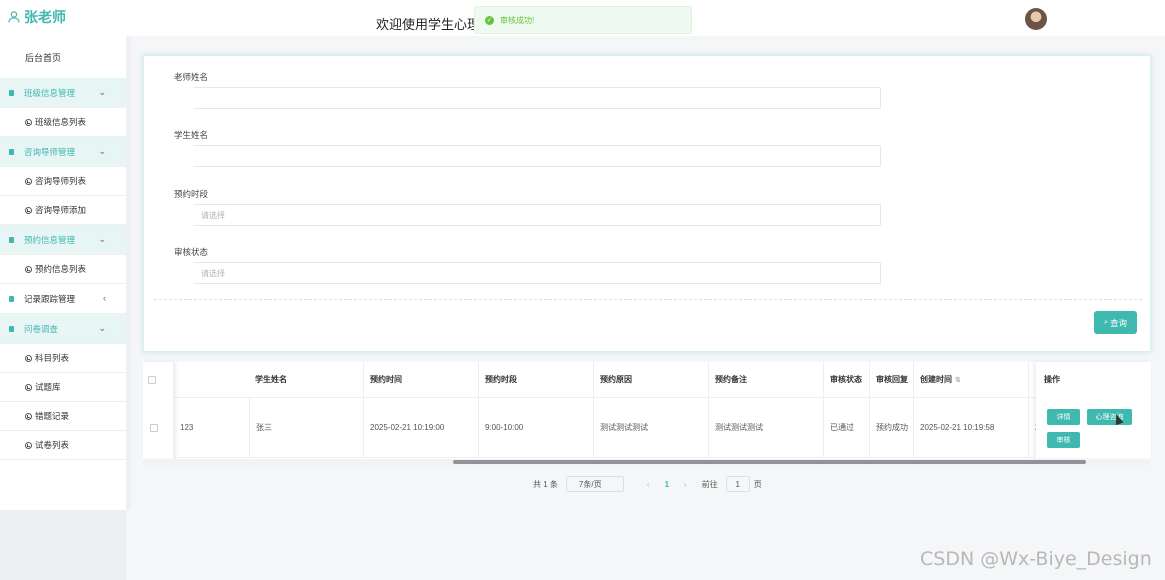  I want to click on review-button: 审核, so click(1063, 440).